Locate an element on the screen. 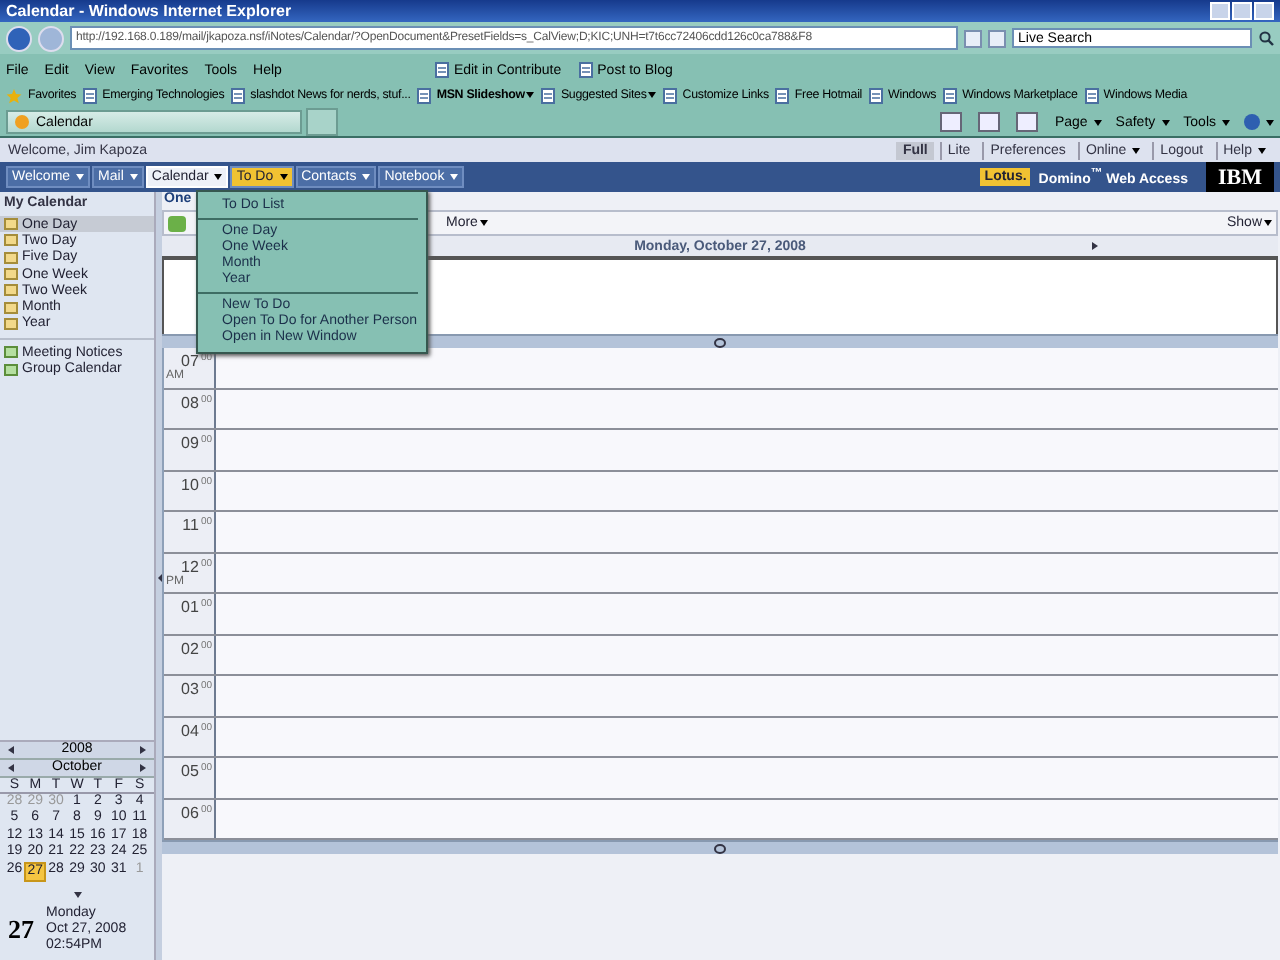 Image resolution: width=1280 pixels, height=960 pixels. hour-label: 01 is located at coordinates (190, 607).